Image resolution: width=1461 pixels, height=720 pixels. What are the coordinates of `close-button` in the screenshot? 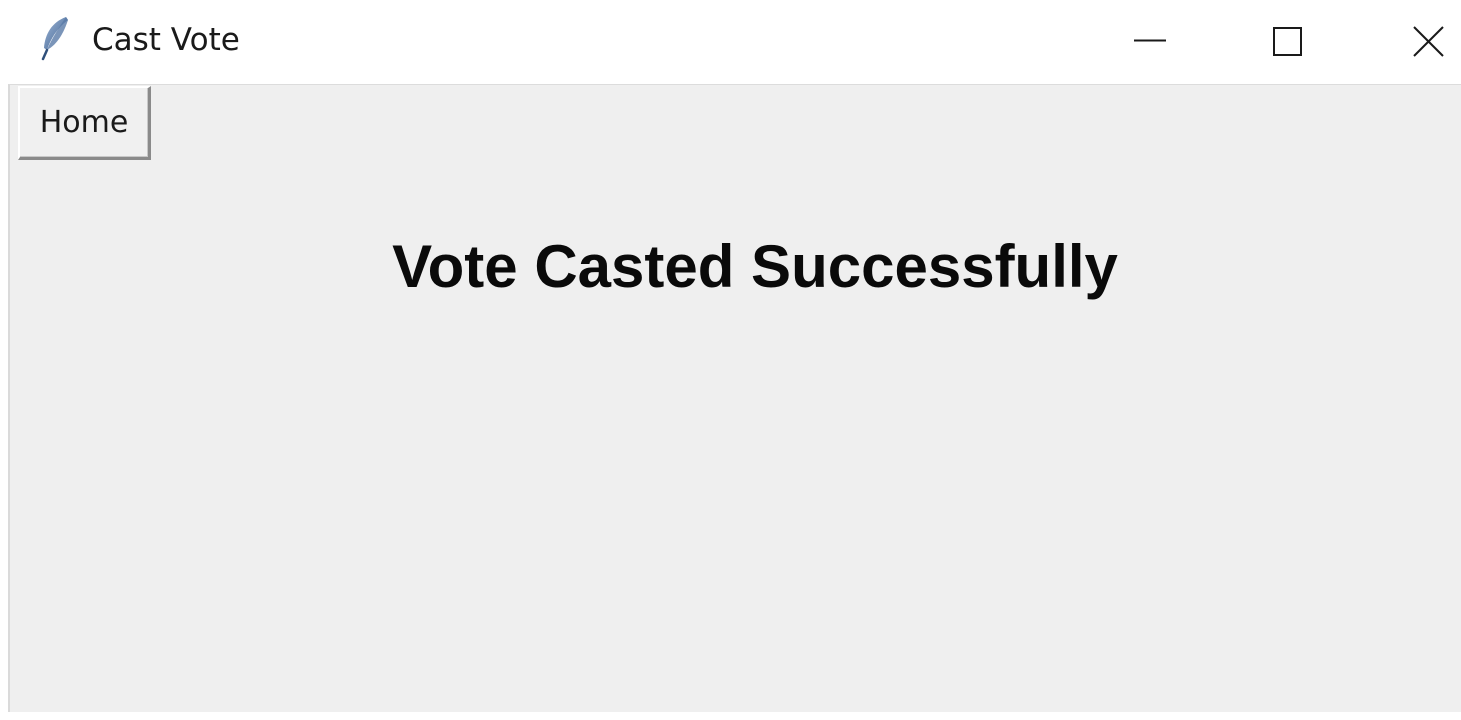 It's located at (1409, 42).